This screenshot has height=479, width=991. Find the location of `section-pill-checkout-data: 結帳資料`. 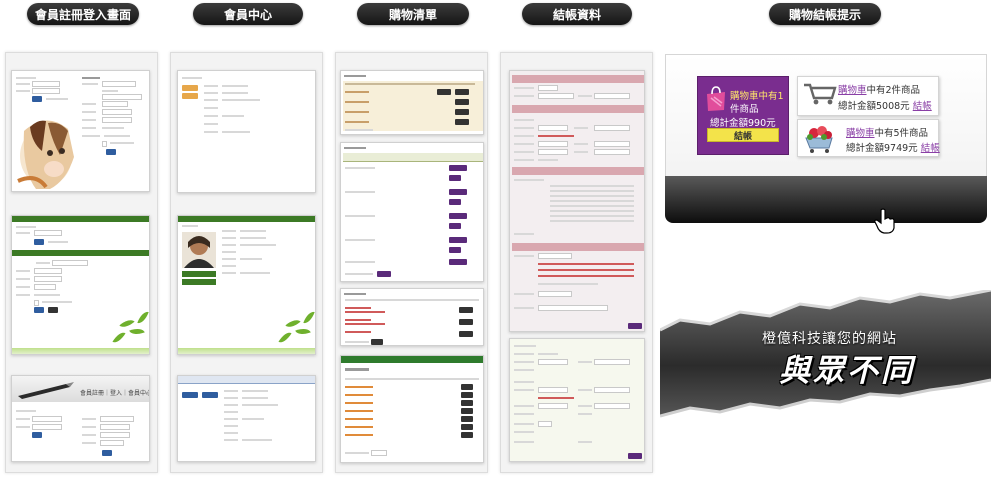

section-pill-checkout-data: 結帳資料 is located at coordinates (577, 14).